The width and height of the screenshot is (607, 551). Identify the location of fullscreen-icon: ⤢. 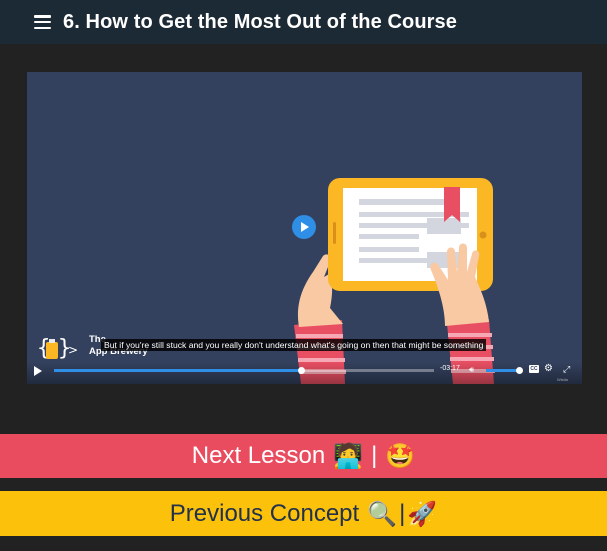
(566, 369).